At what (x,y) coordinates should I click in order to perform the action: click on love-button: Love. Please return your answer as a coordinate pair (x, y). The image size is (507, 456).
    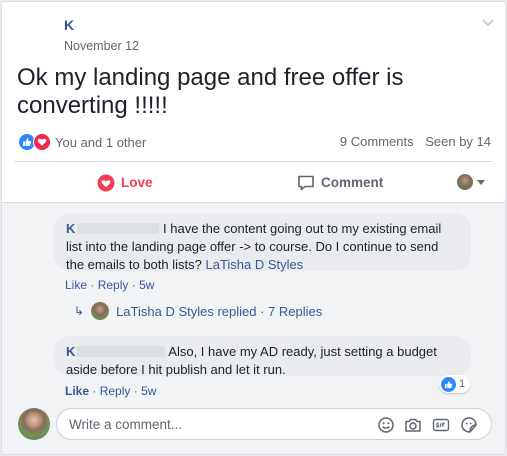
    Looking at the image, I should click on (125, 182).